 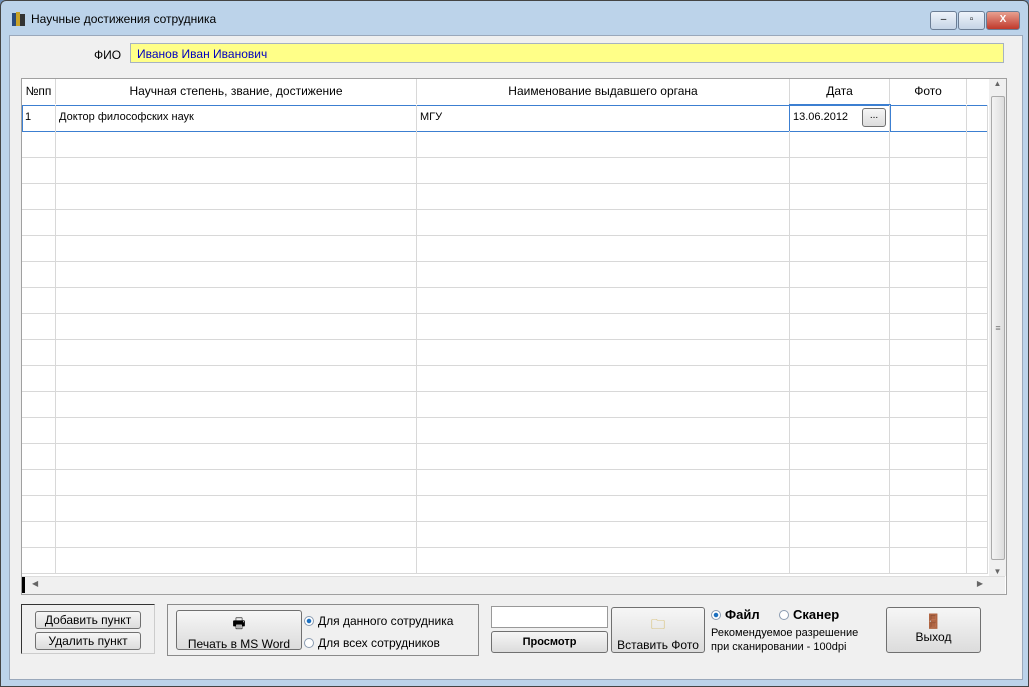 I want to click on cell-num: 1, so click(x=39, y=118).